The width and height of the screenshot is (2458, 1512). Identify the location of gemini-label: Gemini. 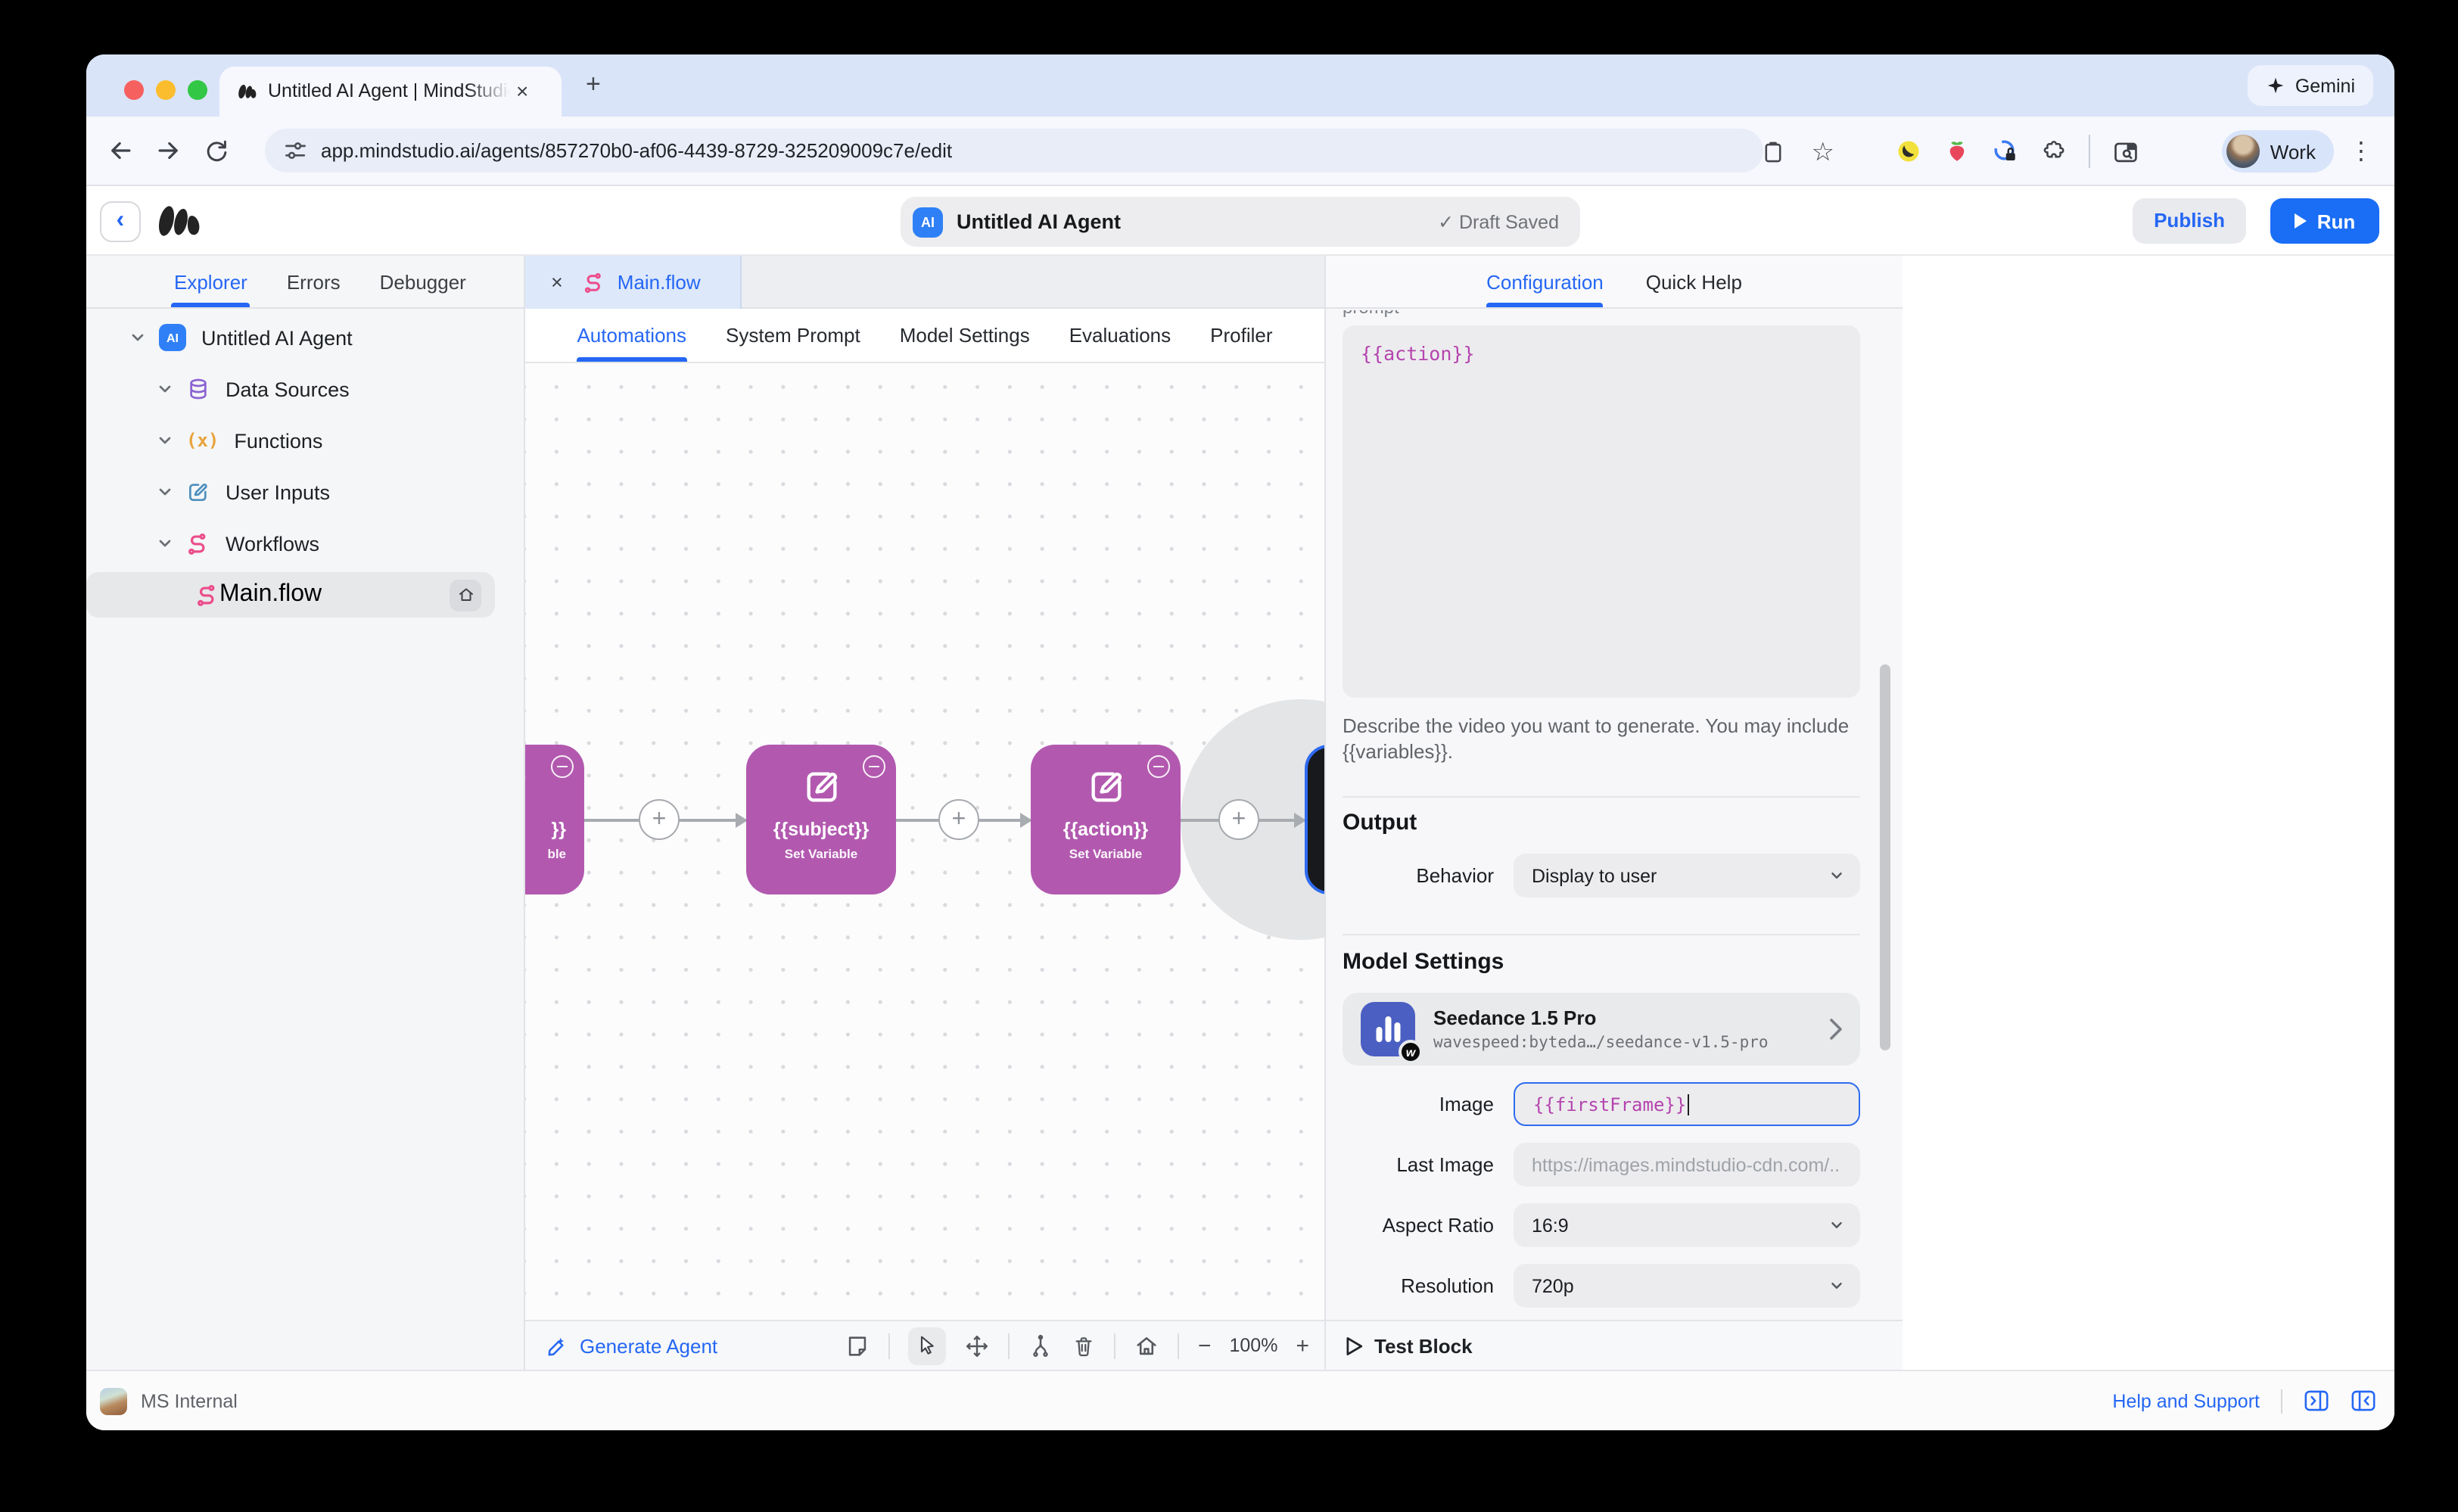
(2325, 86).